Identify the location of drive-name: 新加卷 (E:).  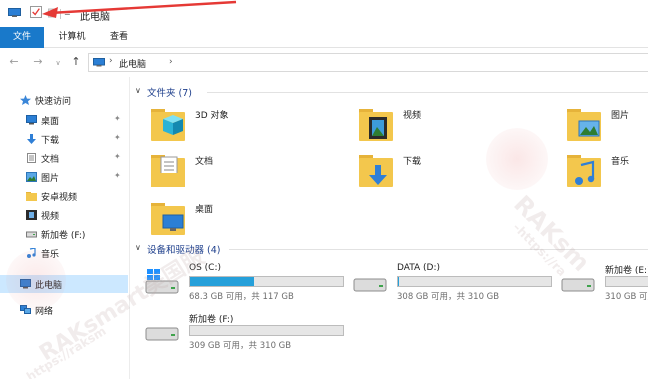
(626, 271).